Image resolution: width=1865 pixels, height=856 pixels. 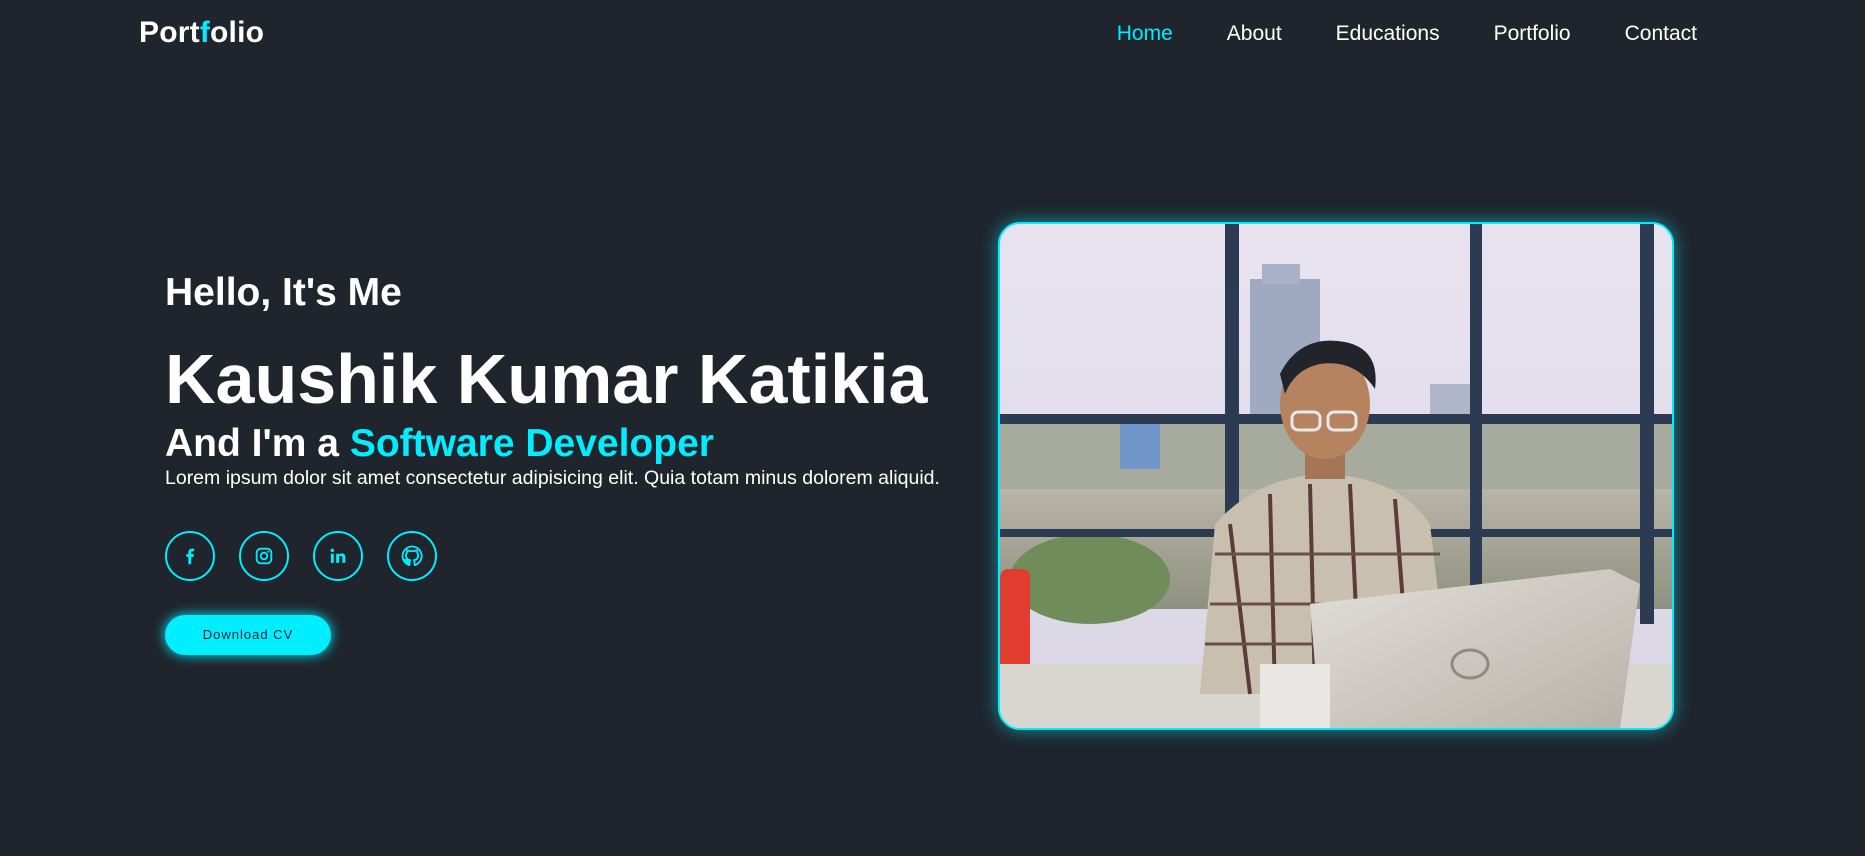 What do you see at coordinates (252, 444) in the screenshot?
I see `hero-role-prefix: And I'm a` at bounding box center [252, 444].